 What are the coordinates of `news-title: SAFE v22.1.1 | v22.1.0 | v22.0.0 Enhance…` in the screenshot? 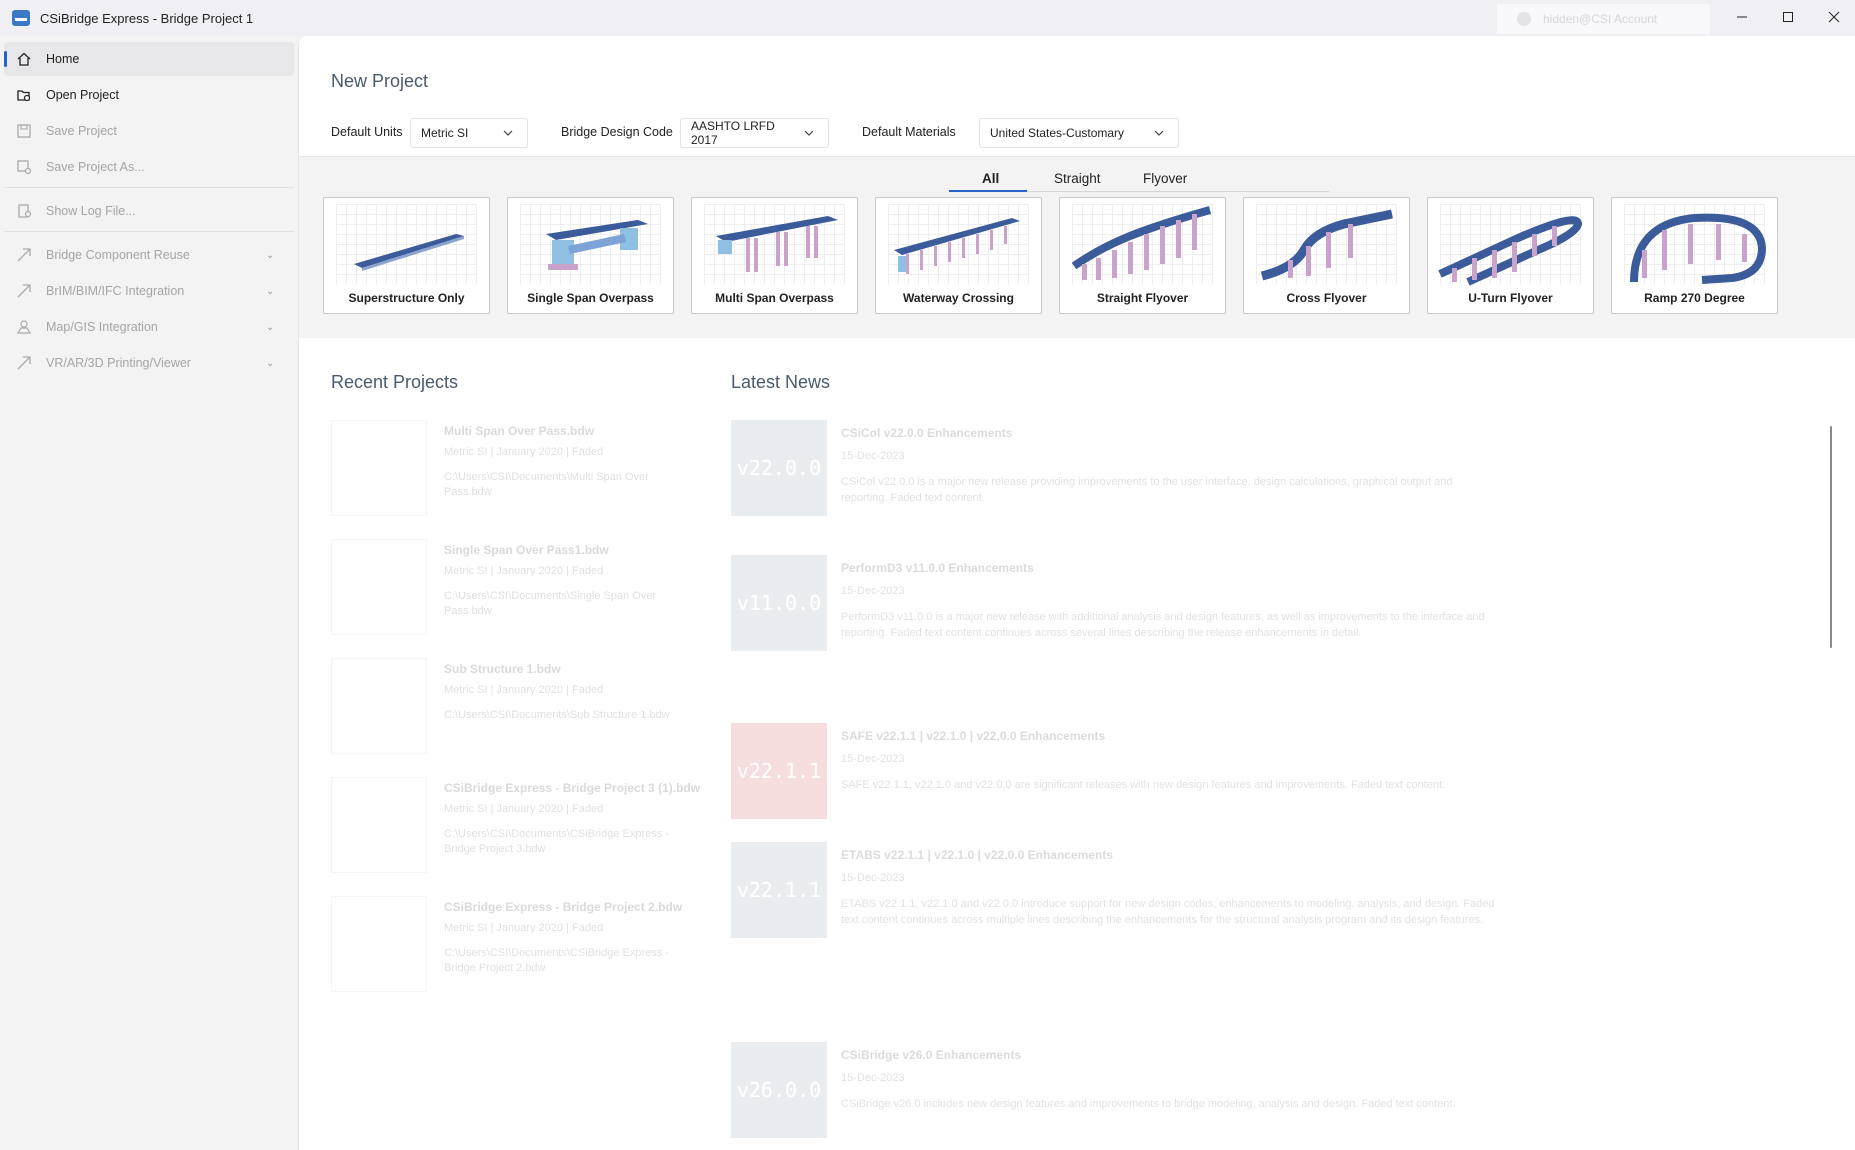 It's located at (973, 736).